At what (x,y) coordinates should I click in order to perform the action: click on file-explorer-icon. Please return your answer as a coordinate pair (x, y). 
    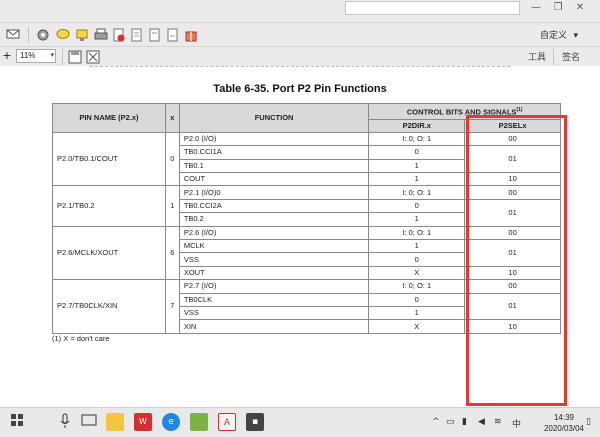
    Looking at the image, I should click on (115, 422).